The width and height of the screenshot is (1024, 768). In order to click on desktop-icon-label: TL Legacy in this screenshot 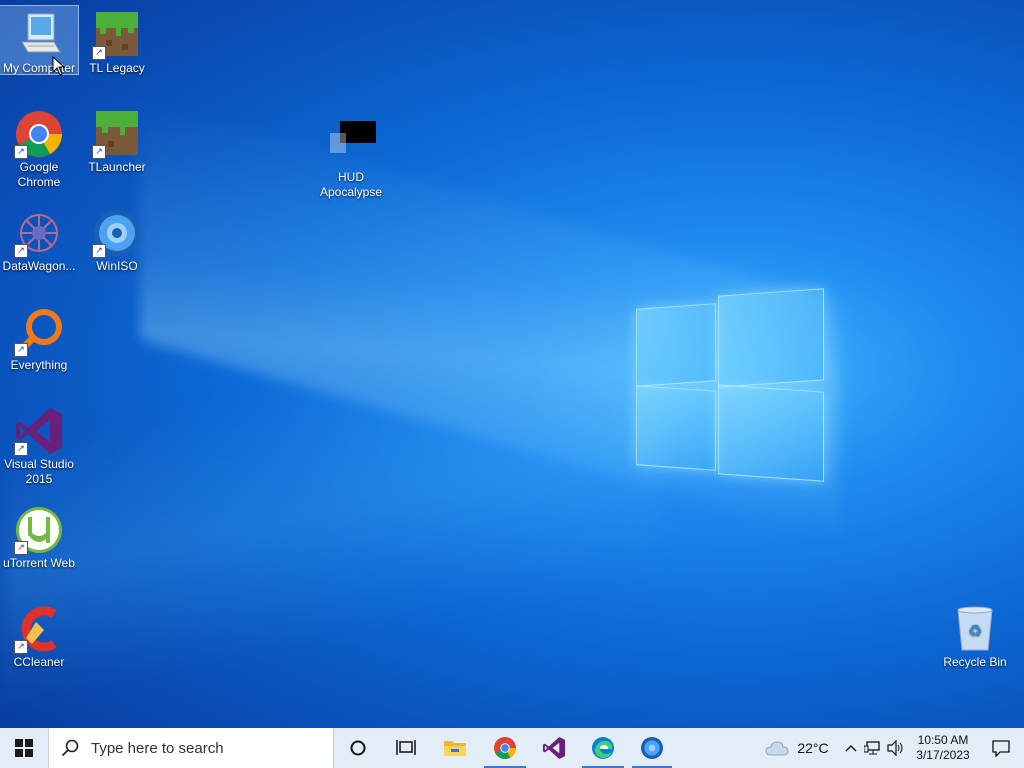, I will do `click(117, 68)`.